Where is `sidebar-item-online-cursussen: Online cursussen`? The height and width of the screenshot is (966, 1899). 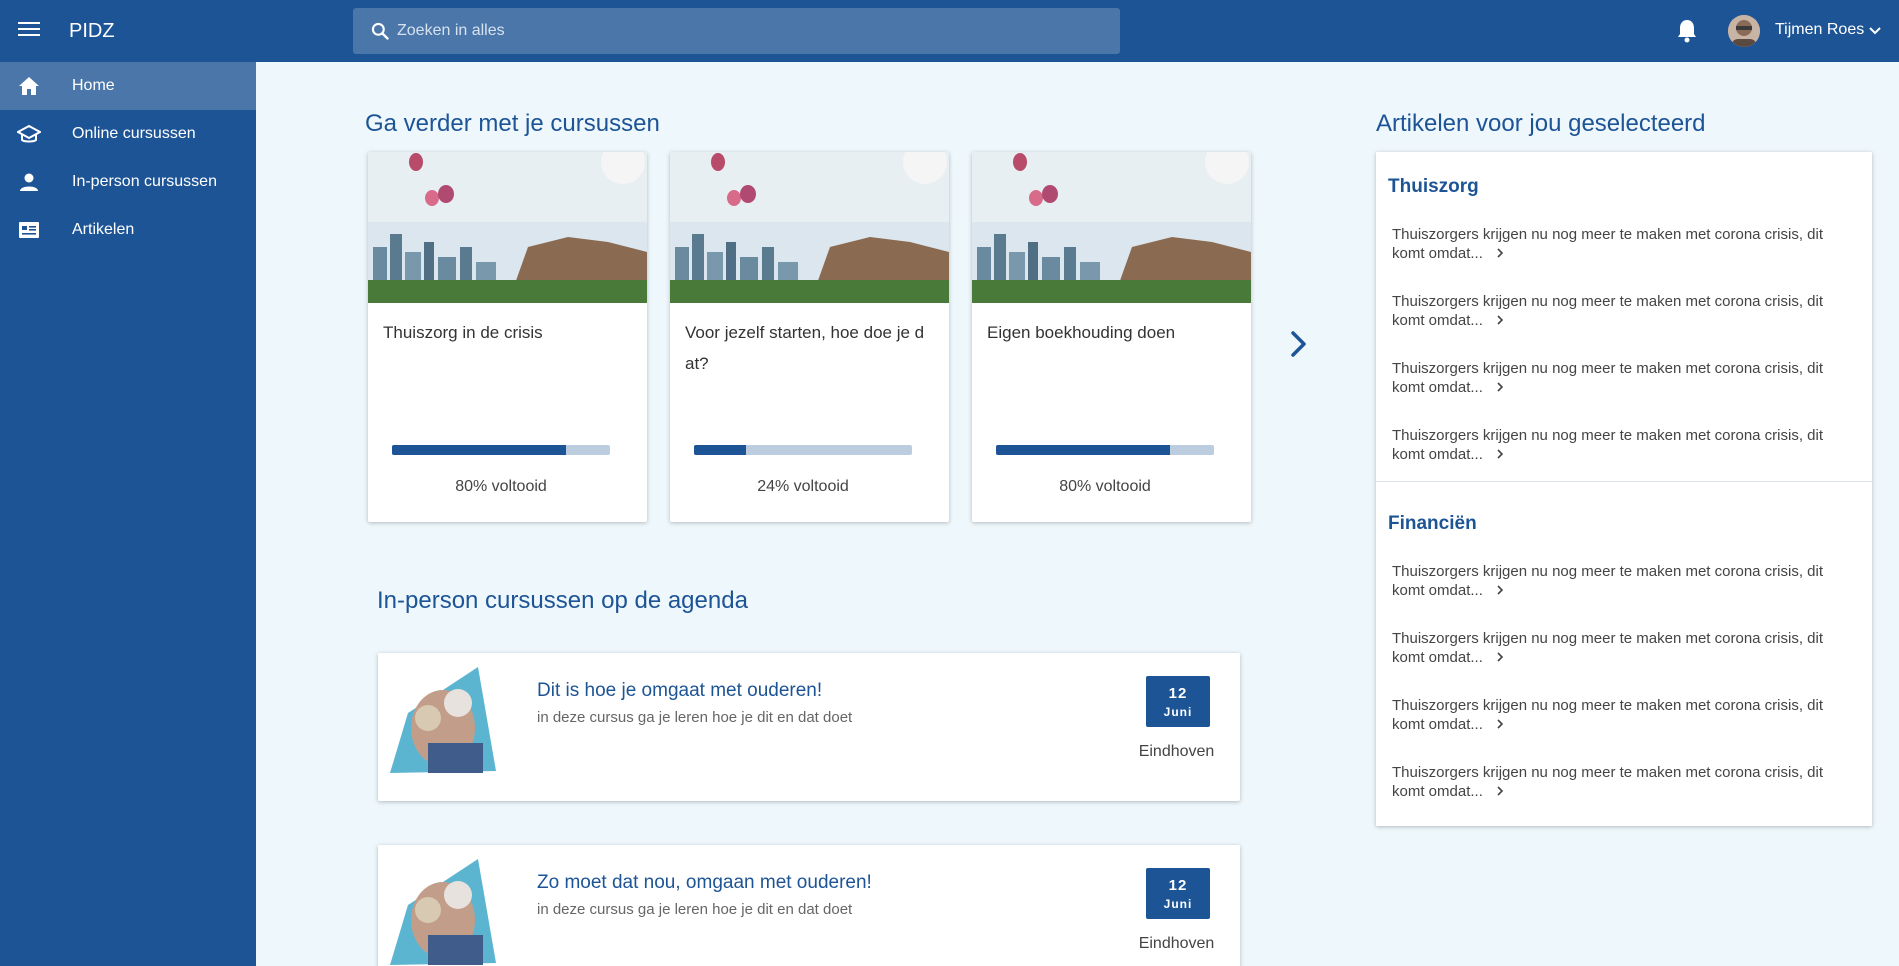 sidebar-item-online-cursussen: Online cursussen is located at coordinates (128, 134).